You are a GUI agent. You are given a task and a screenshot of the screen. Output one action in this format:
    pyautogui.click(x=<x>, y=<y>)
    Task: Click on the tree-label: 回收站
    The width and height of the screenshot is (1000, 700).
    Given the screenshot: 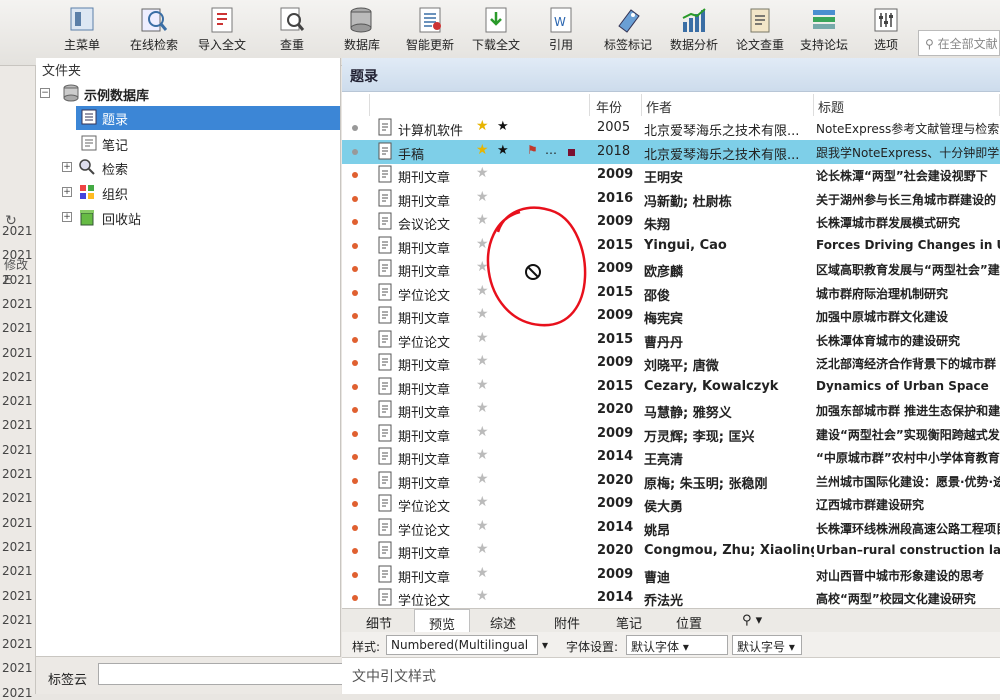 What is the action you would take?
    pyautogui.click(x=122, y=220)
    